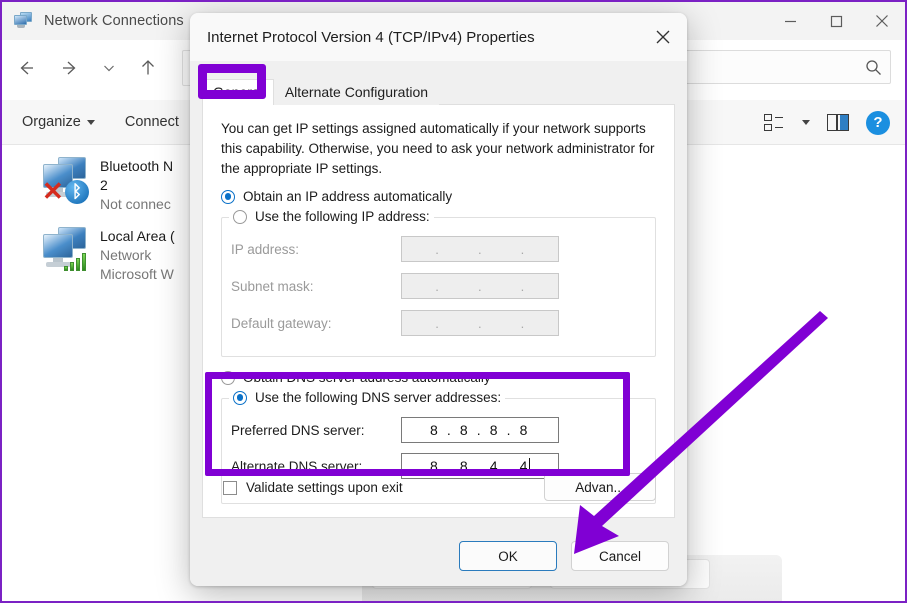 This screenshot has width=907, height=603. I want to click on network-connections-icon, so click(24, 21).